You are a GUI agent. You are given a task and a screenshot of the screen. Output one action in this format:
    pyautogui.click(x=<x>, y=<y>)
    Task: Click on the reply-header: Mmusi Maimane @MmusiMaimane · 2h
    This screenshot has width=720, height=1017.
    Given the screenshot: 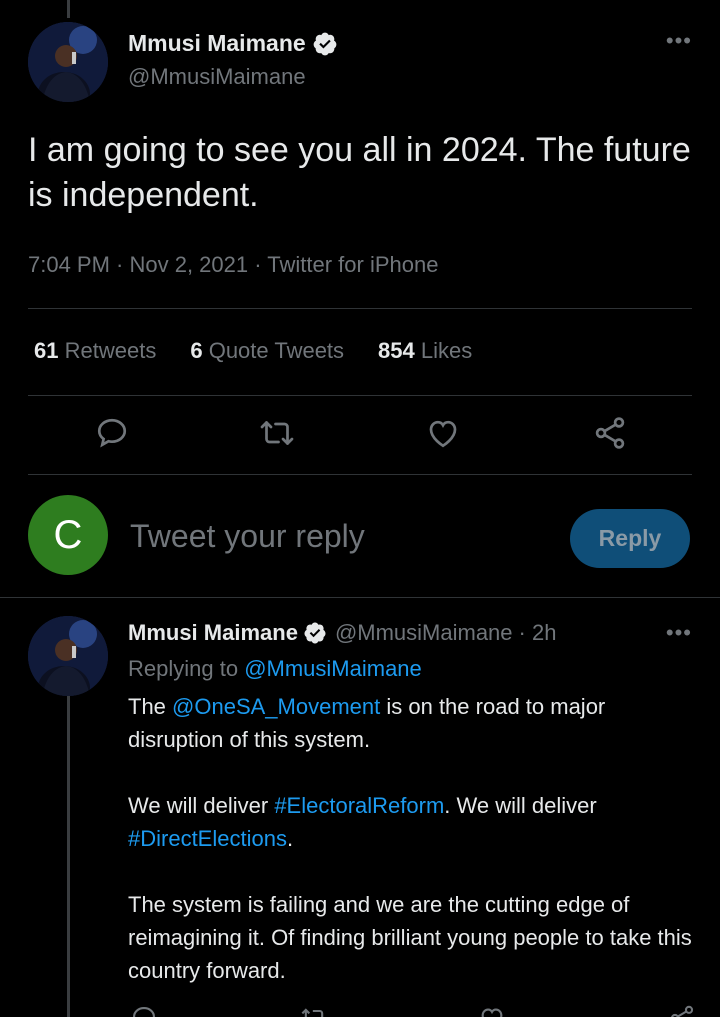 What is the action you would take?
    pyautogui.click(x=342, y=633)
    